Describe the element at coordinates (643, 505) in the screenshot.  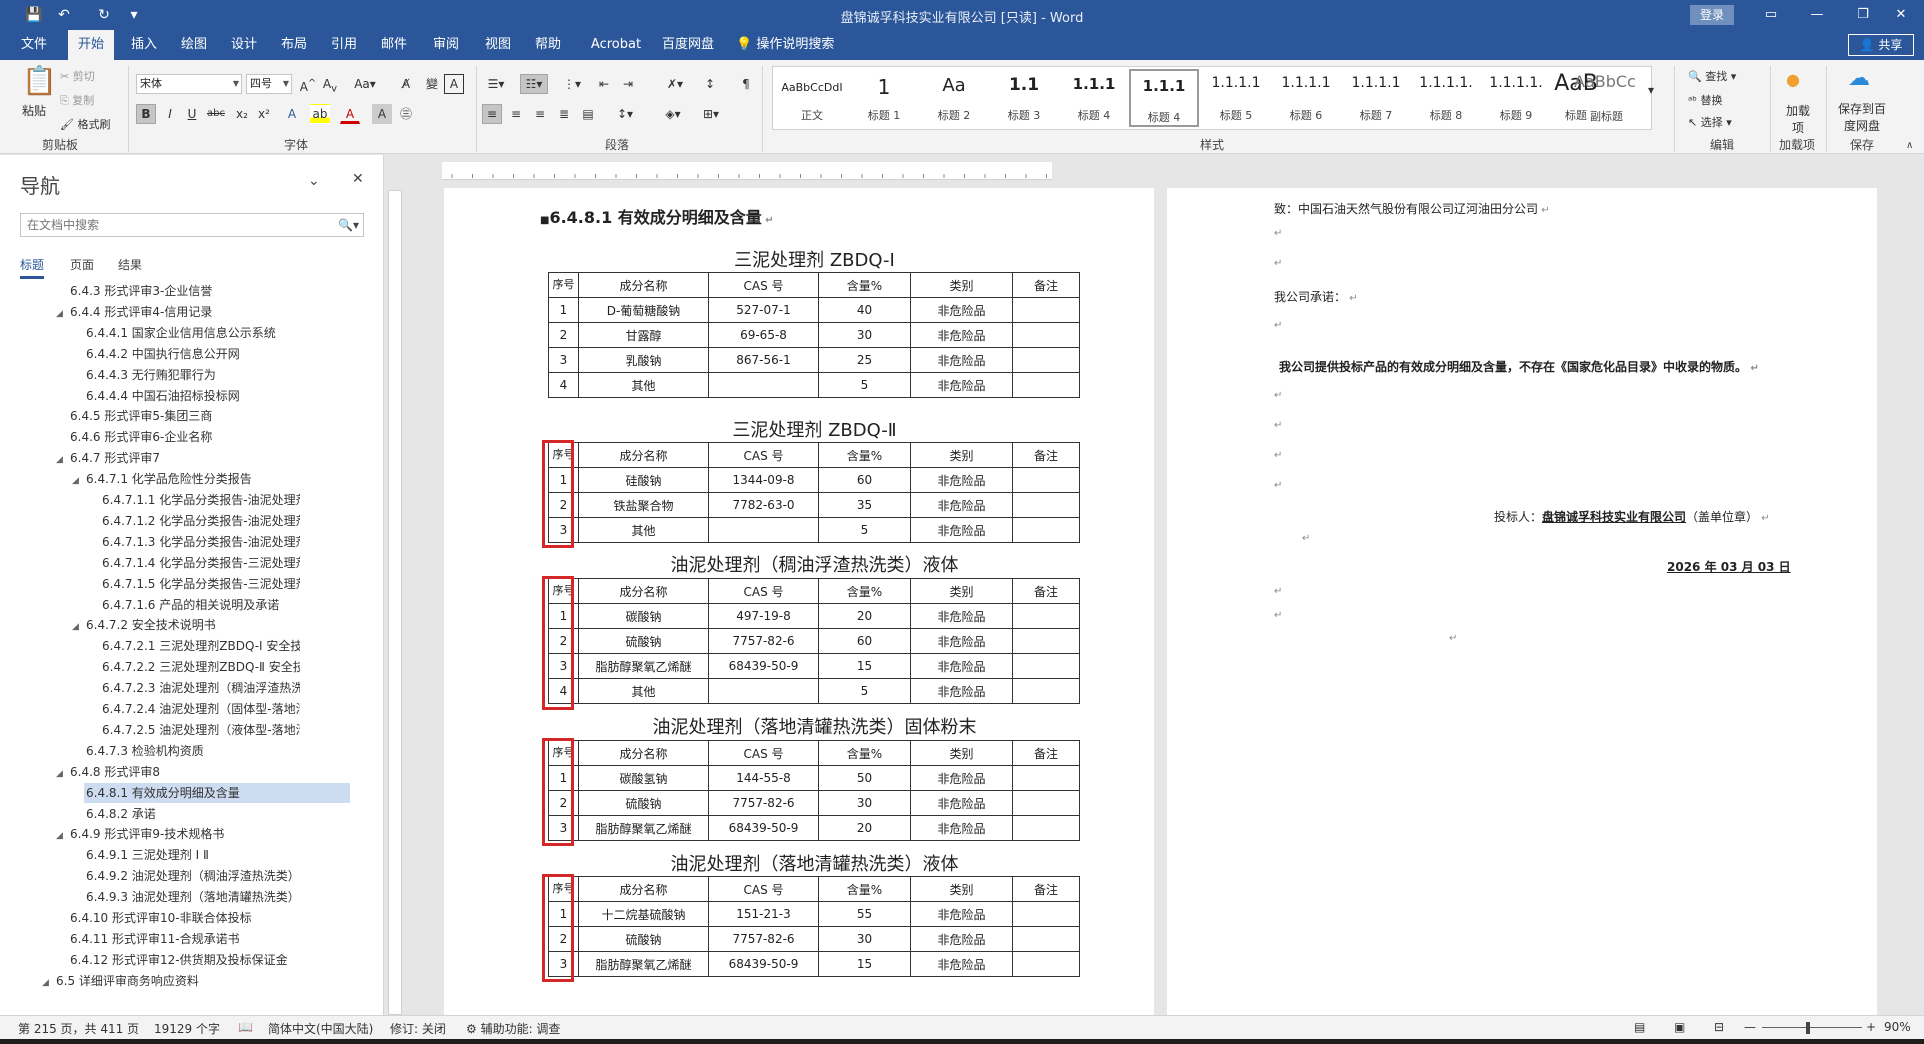
I see `table-cell: 铁盐聚合物` at that location.